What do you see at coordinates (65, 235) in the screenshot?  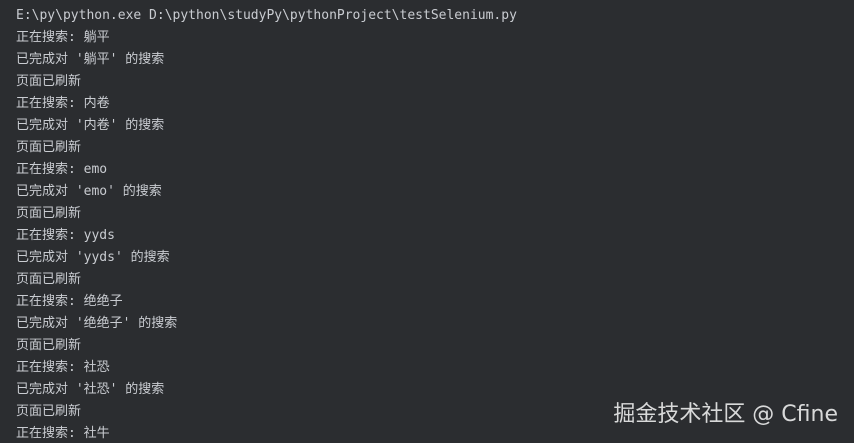 I see `console-line: 正在搜索: yyds` at bounding box center [65, 235].